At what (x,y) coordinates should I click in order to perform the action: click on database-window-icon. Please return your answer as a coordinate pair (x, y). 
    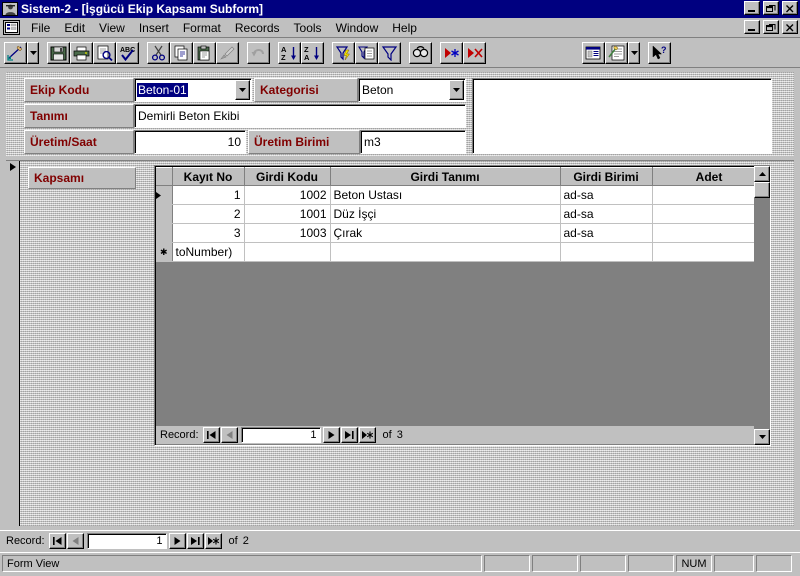
    Looking at the image, I should click on (593, 53).